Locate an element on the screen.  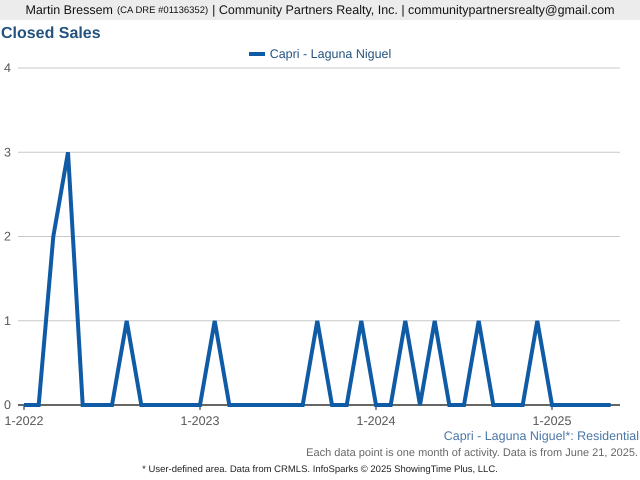
chart-title: Closed Sales is located at coordinates (51, 34).